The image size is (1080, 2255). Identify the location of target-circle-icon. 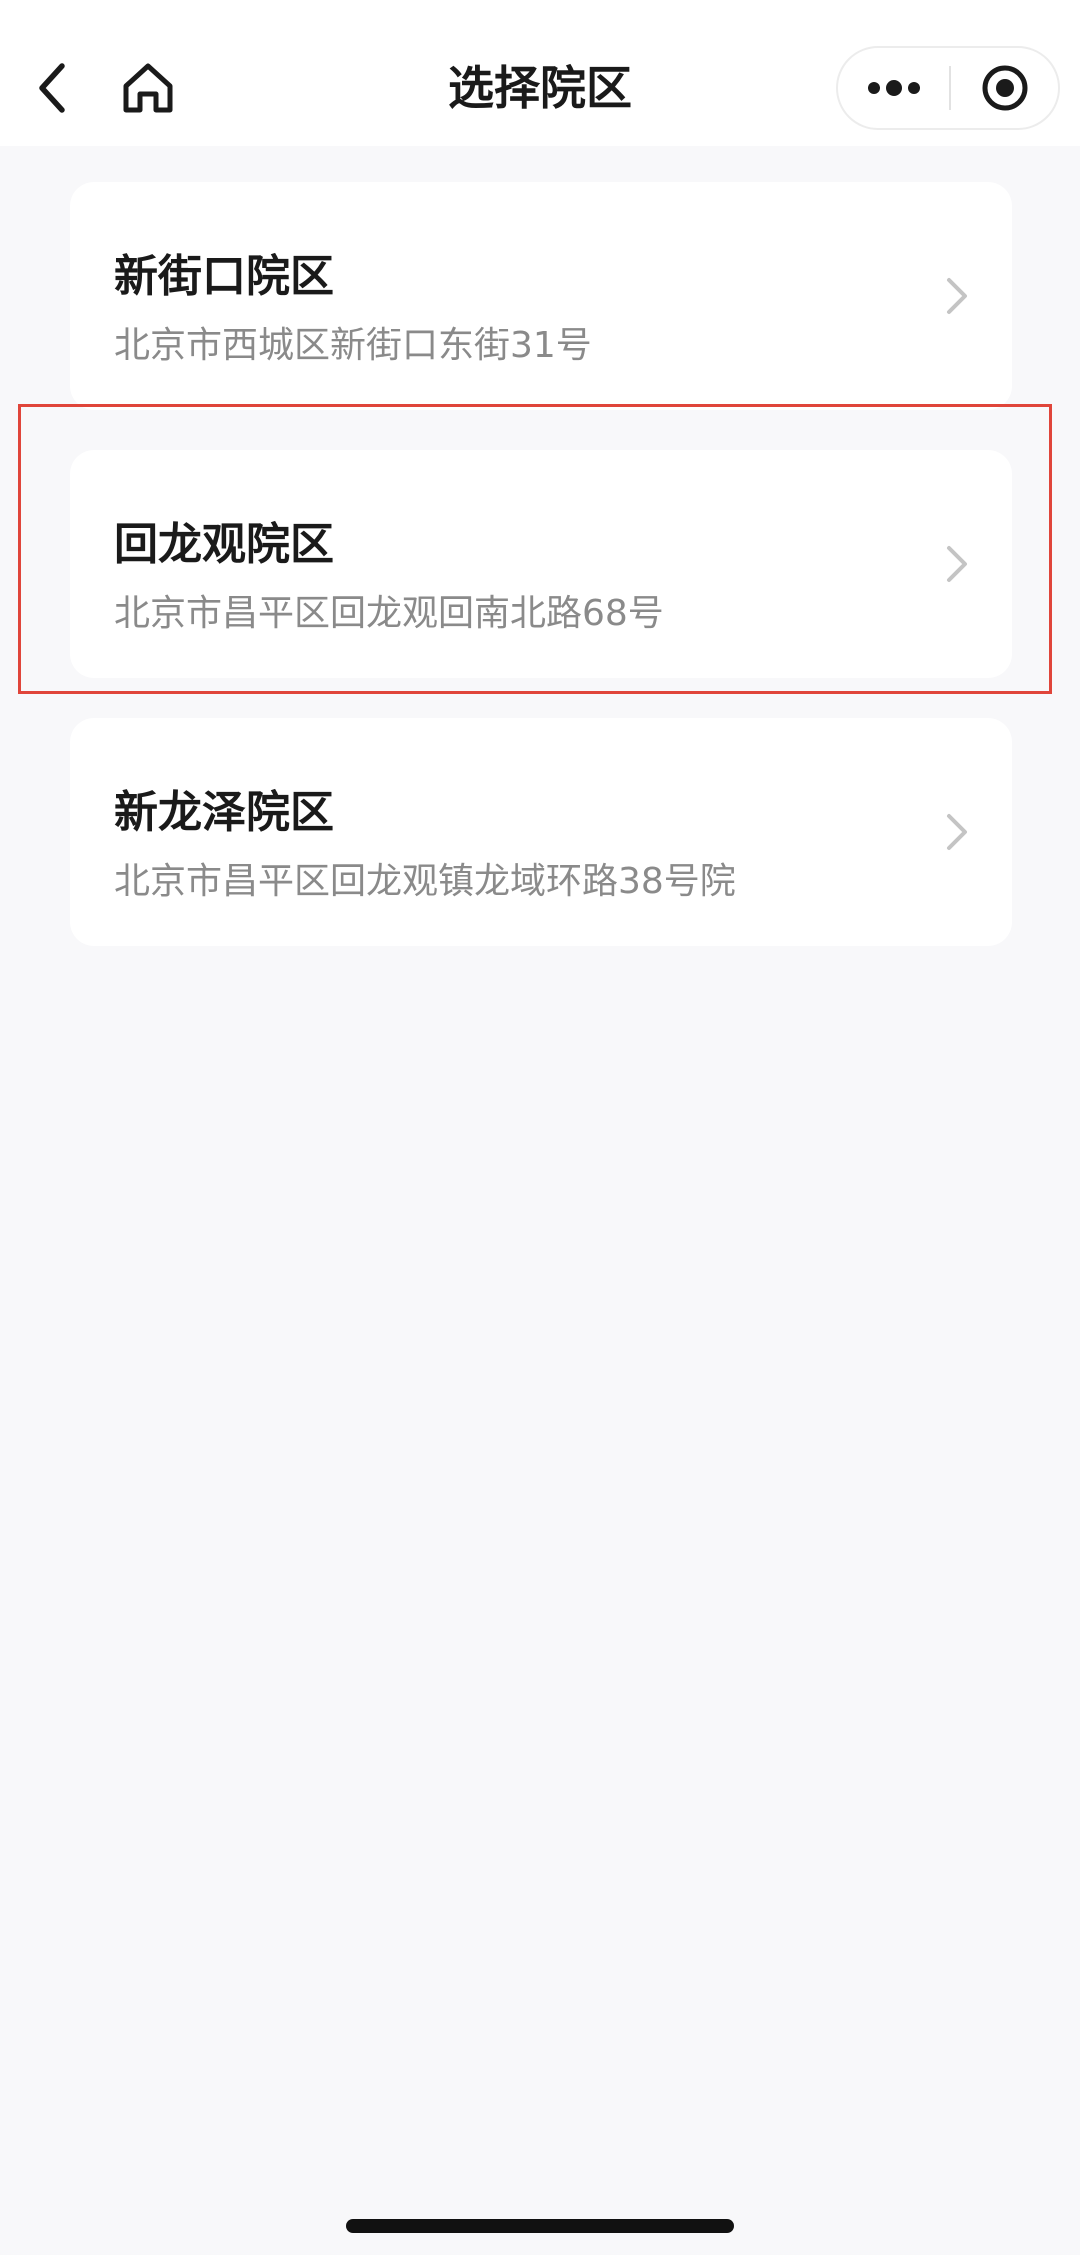
(1004, 88).